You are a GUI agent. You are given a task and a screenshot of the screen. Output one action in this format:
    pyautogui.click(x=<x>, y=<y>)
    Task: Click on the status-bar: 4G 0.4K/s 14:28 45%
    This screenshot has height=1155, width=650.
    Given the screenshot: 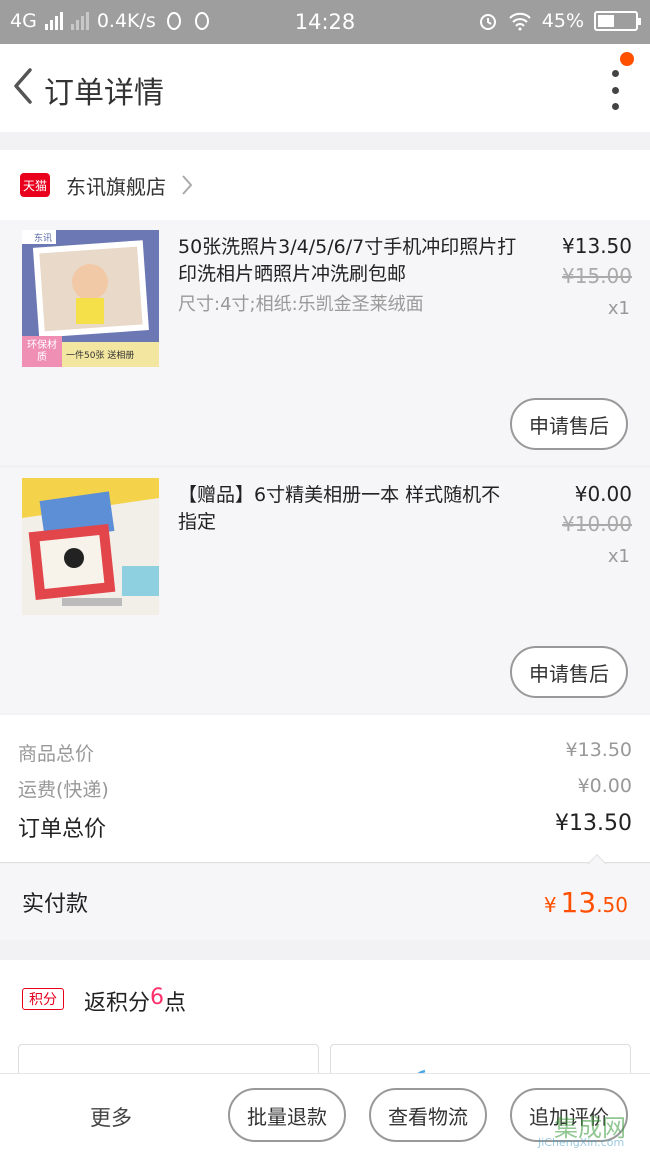 What is the action you would take?
    pyautogui.click(x=325, y=22)
    